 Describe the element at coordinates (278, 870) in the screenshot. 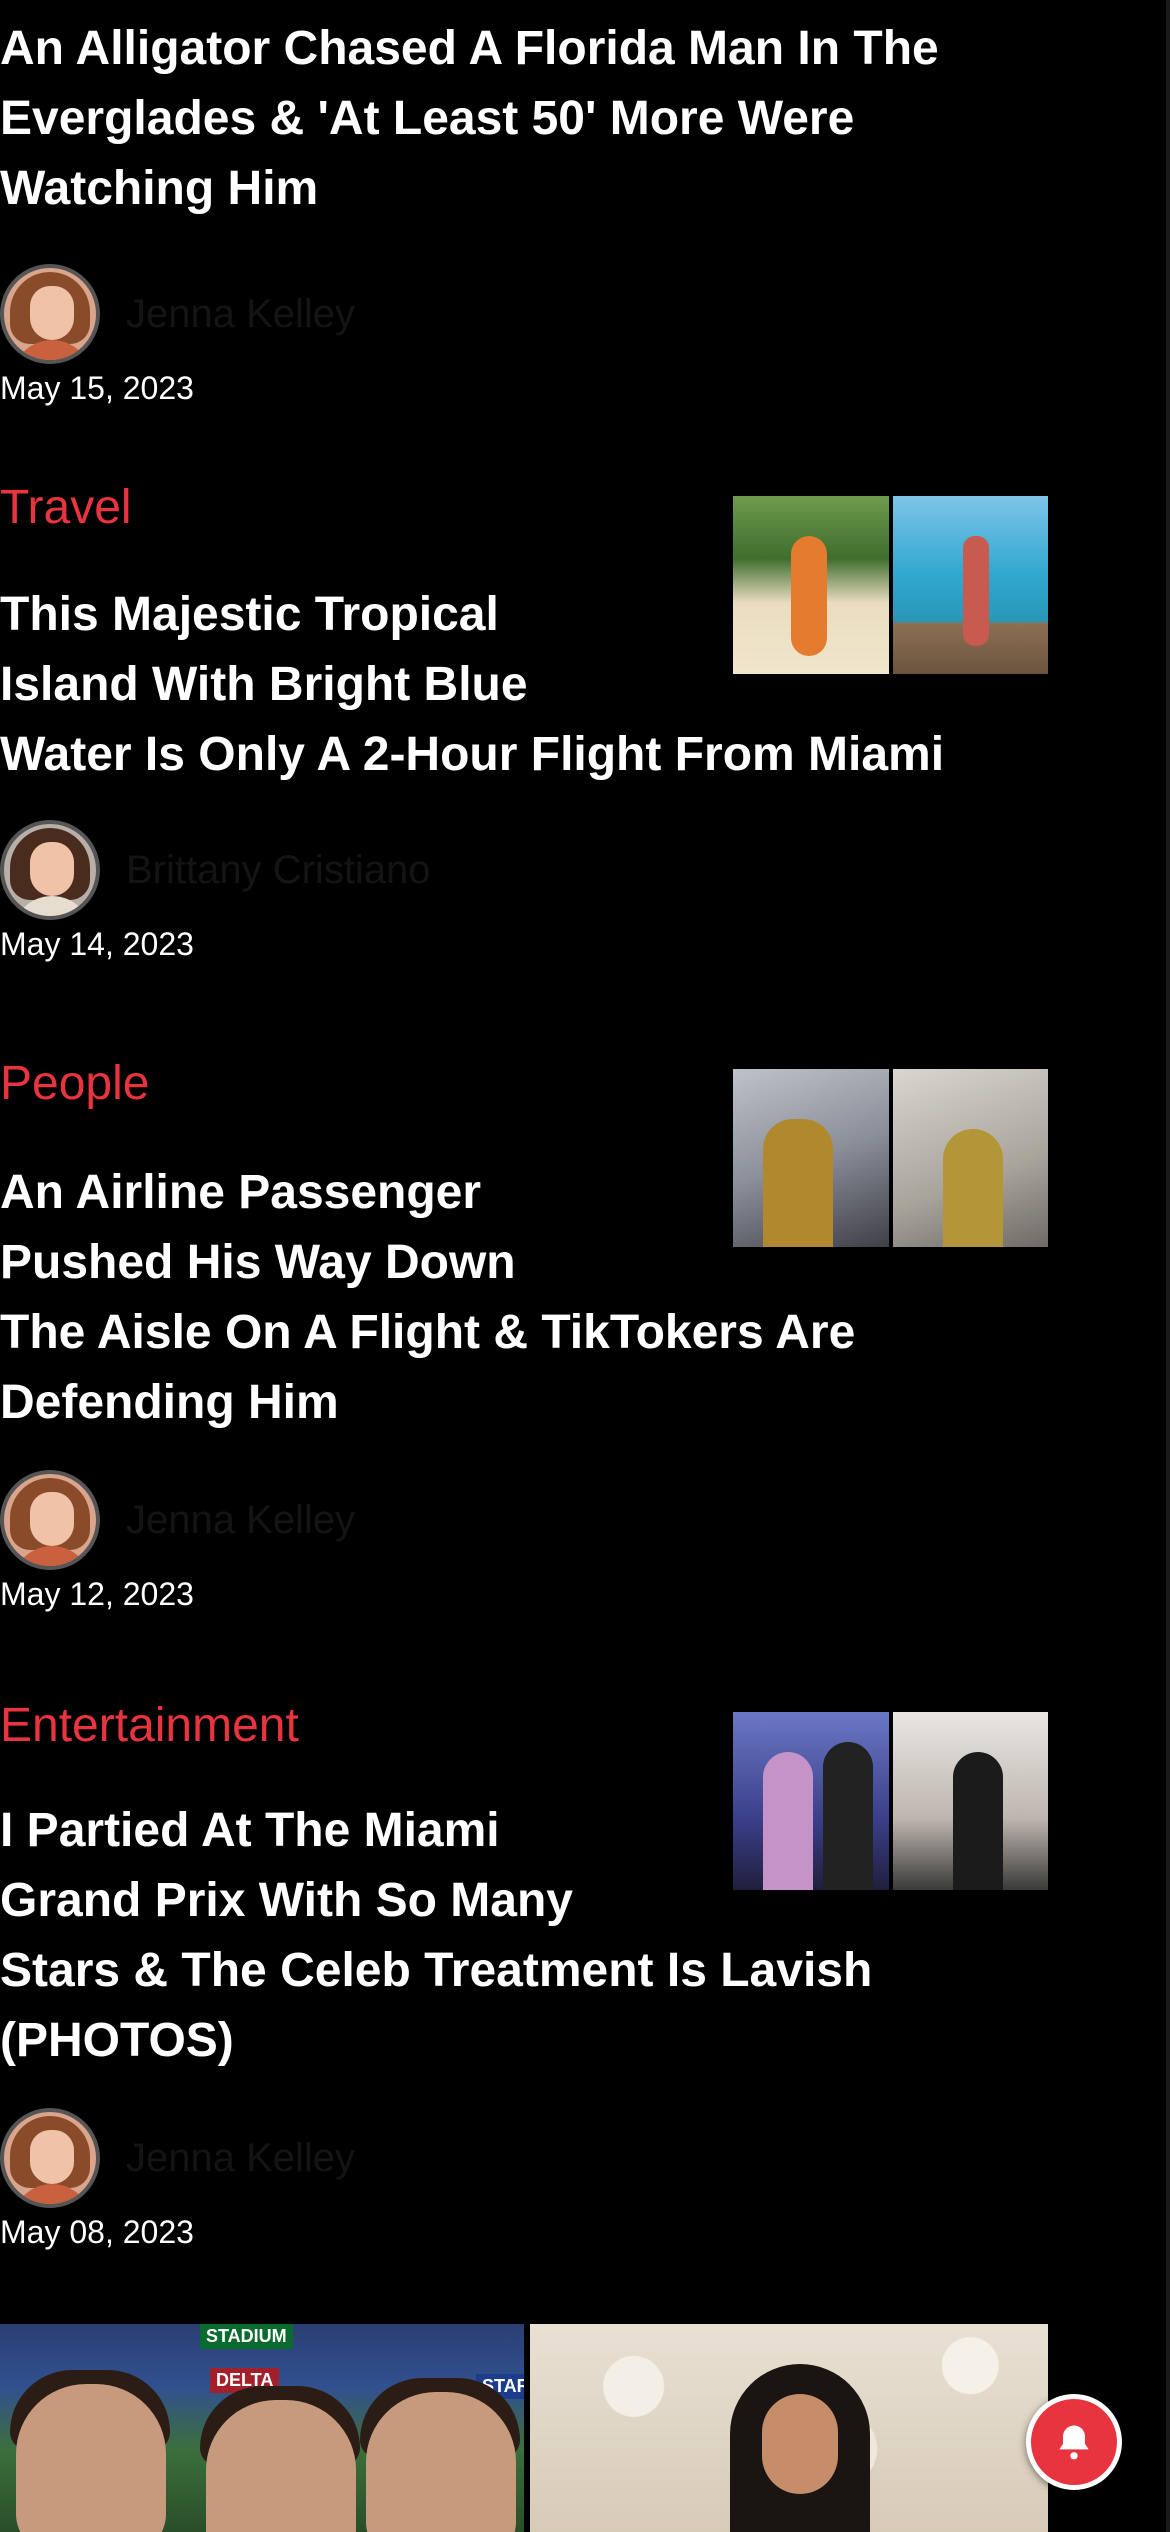

I see `author-name: Brittany Cristiano` at that location.